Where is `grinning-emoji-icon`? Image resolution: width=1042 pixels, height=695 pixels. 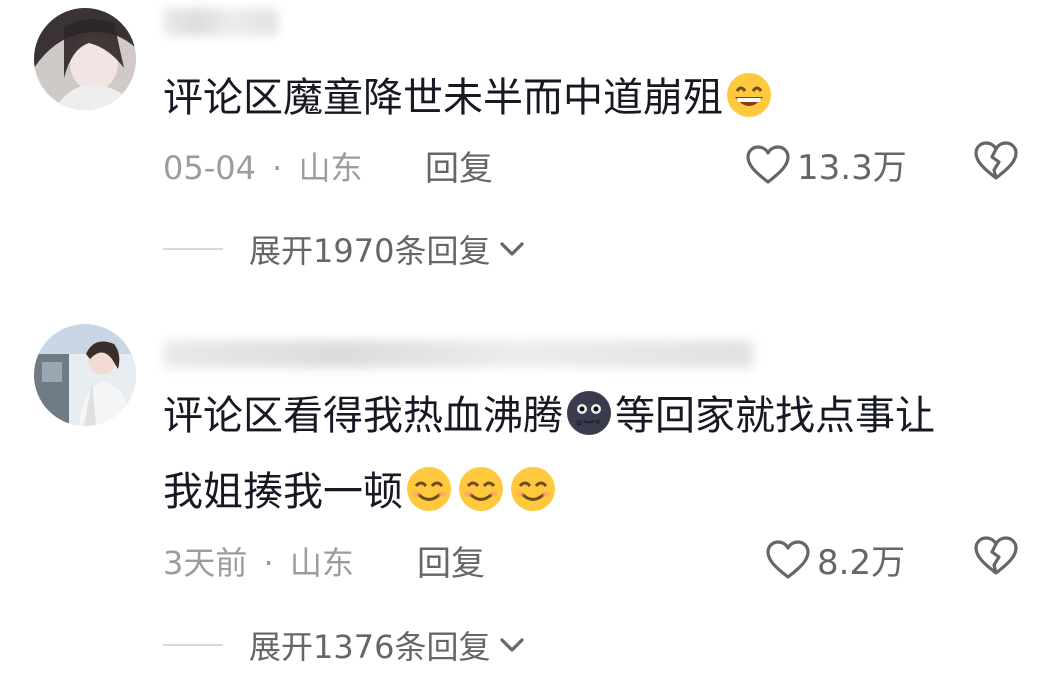
grinning-emoji-icon is located at coordinates (749, 95).